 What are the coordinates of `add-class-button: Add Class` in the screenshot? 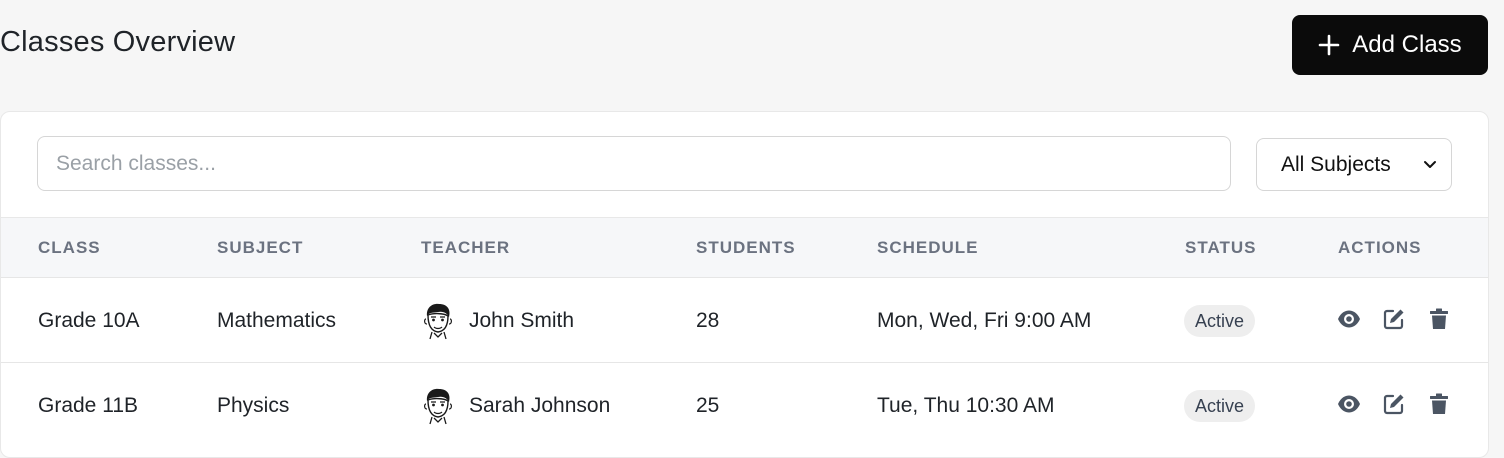 It's located at (1390, 45).